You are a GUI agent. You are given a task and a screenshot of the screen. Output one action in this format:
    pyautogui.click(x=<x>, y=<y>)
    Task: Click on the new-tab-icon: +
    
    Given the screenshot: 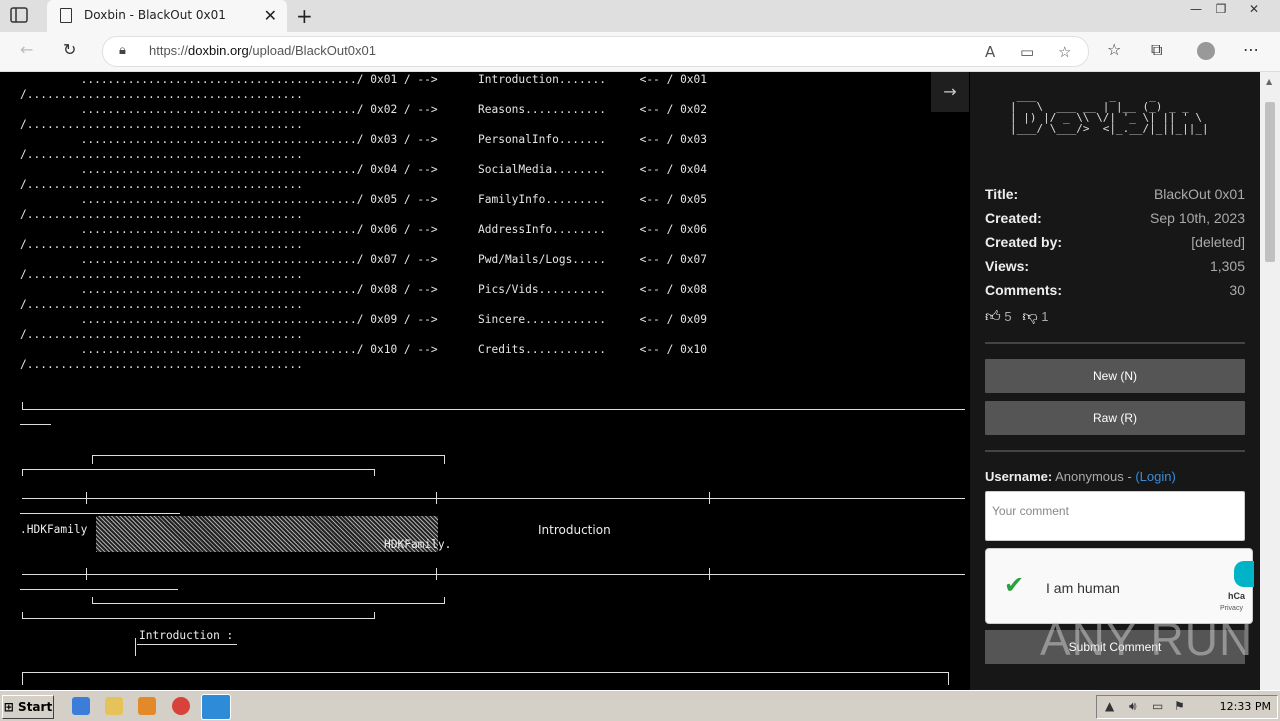 What is the action you would take?
    pyautogui.click(x=304, y=16)
    